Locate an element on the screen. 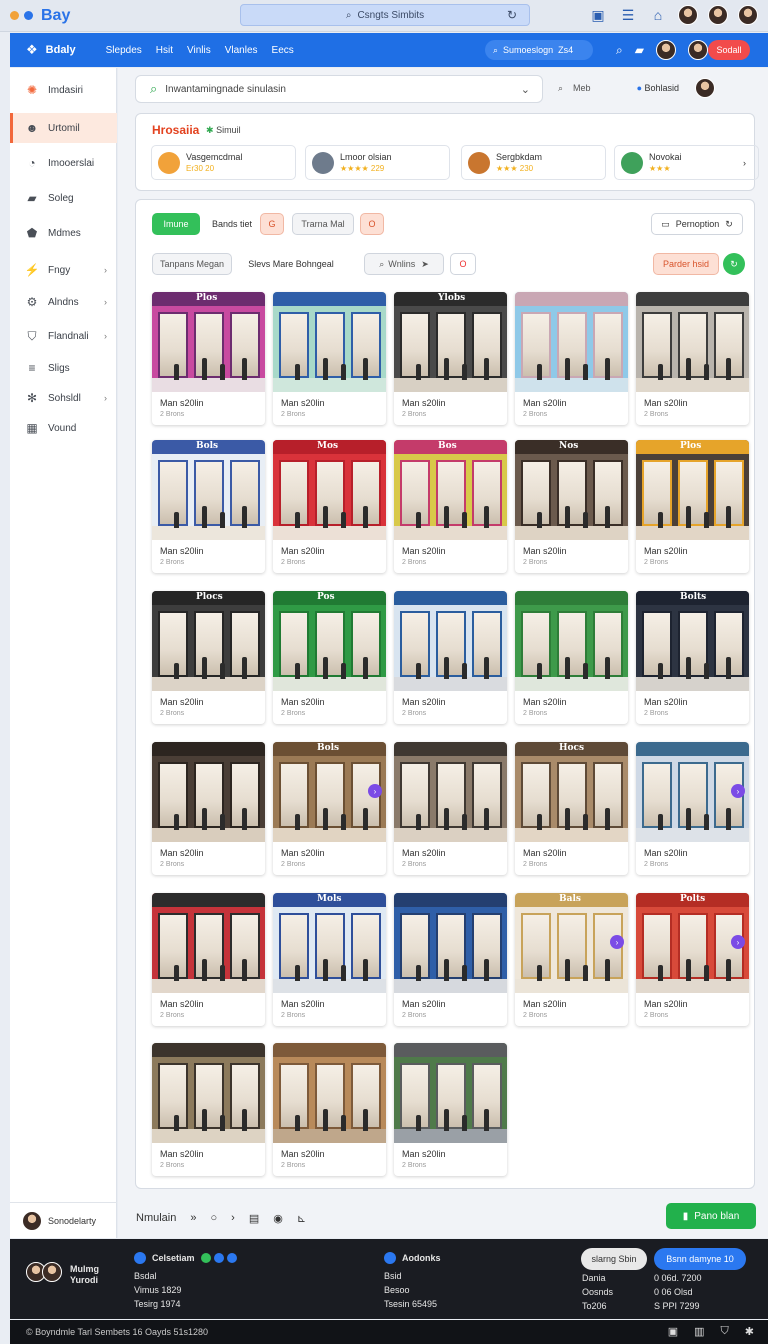 This screenshot has width=768, height=1344. footer-line: 0 06d. 7200 is located at coordinates (678, 1278).